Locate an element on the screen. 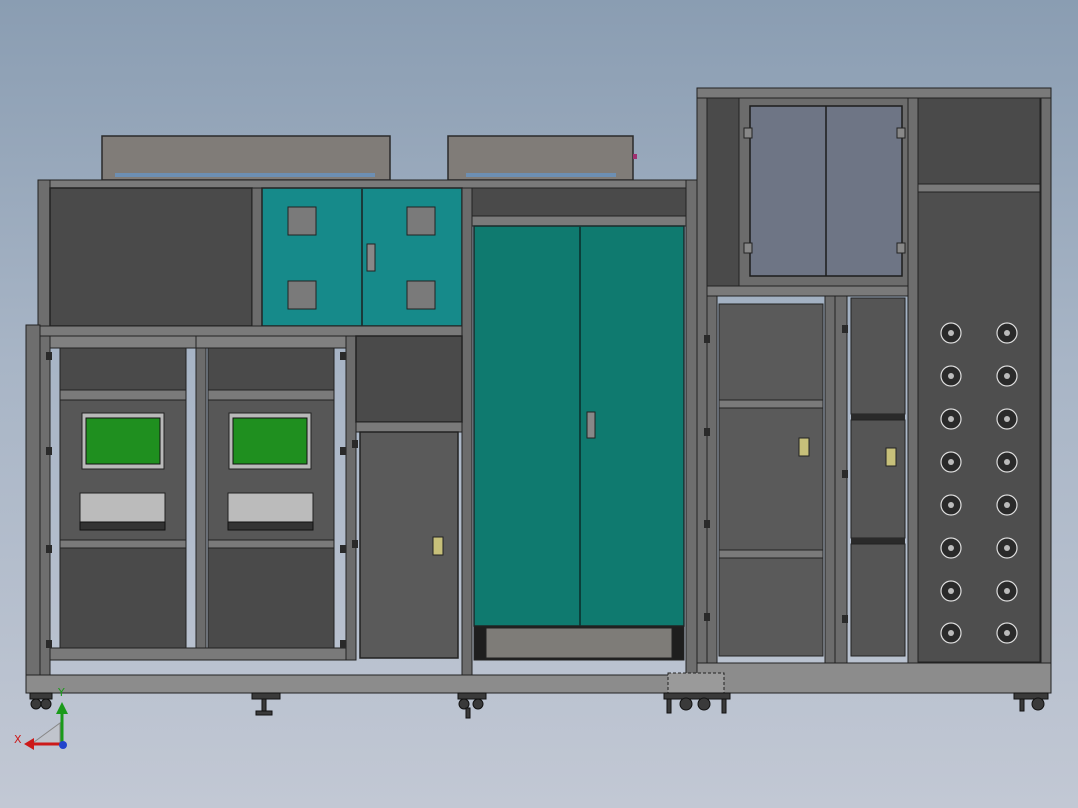 Image resolution: width=1078 pixels, height=808 pixels. fan-cabinet is located at coordinates (979, 380).